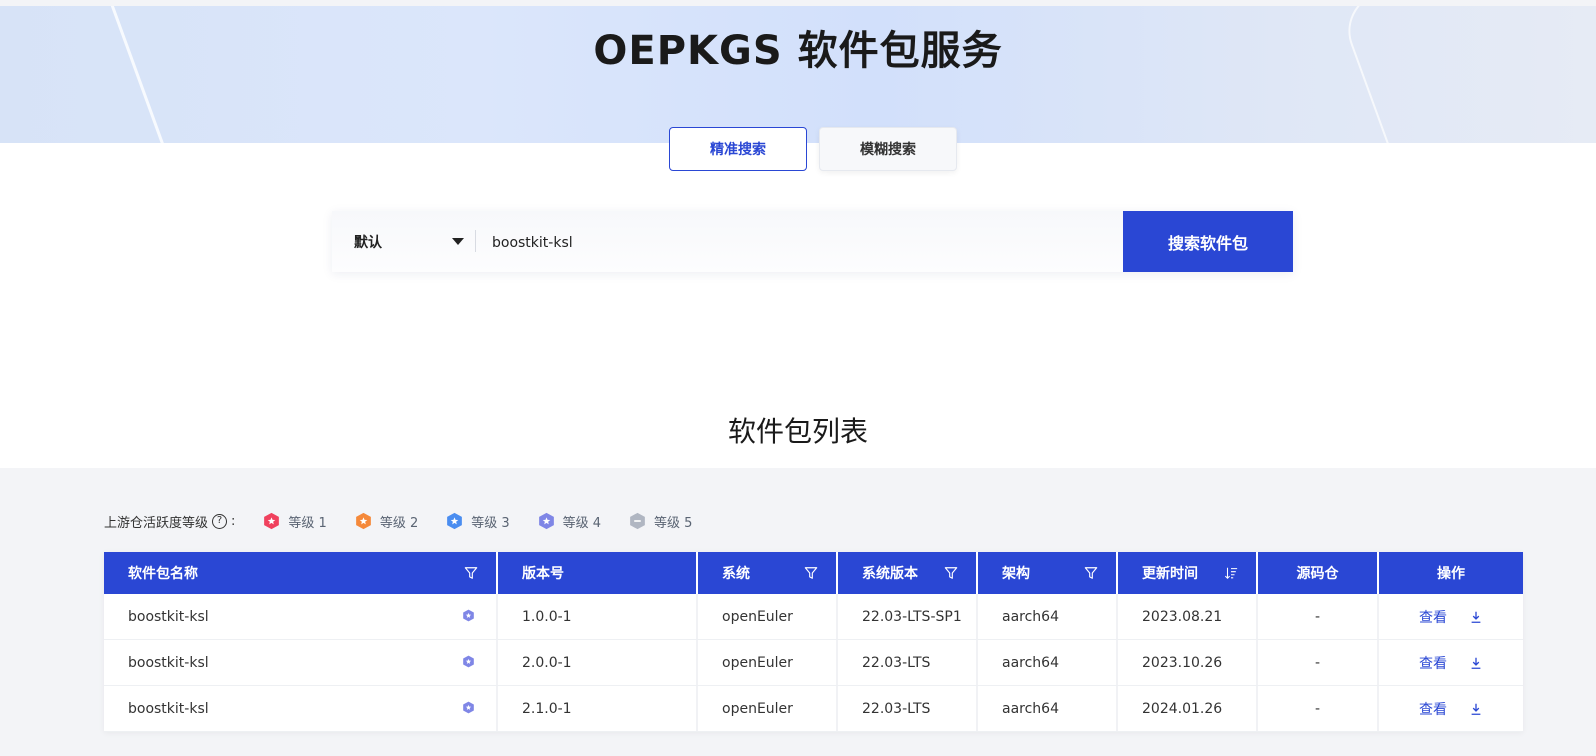 This screenshot has height=756, width=1596. I want to click on table-cell: 22.03-LTS-SP1, so click(906, 616).